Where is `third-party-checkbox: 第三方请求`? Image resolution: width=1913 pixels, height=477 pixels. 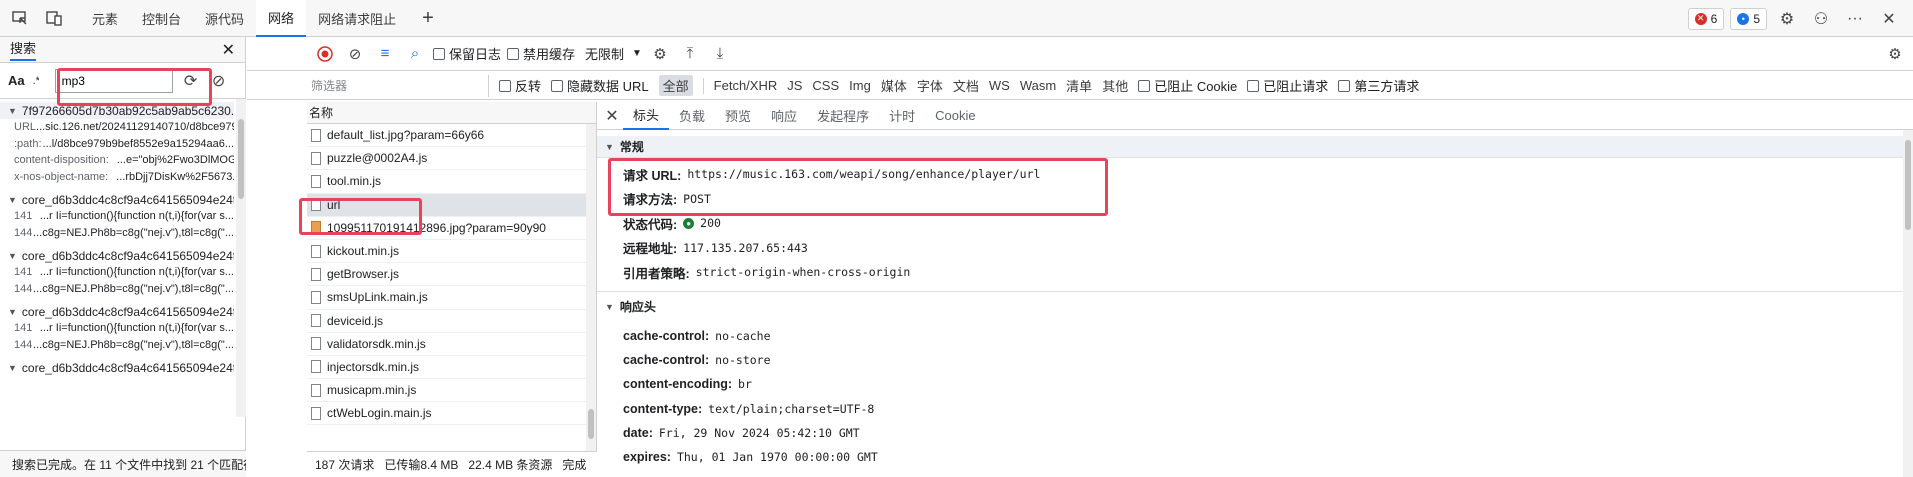
third-party-checkbox: 第三方请求 is located at coordinates (1378, 85).